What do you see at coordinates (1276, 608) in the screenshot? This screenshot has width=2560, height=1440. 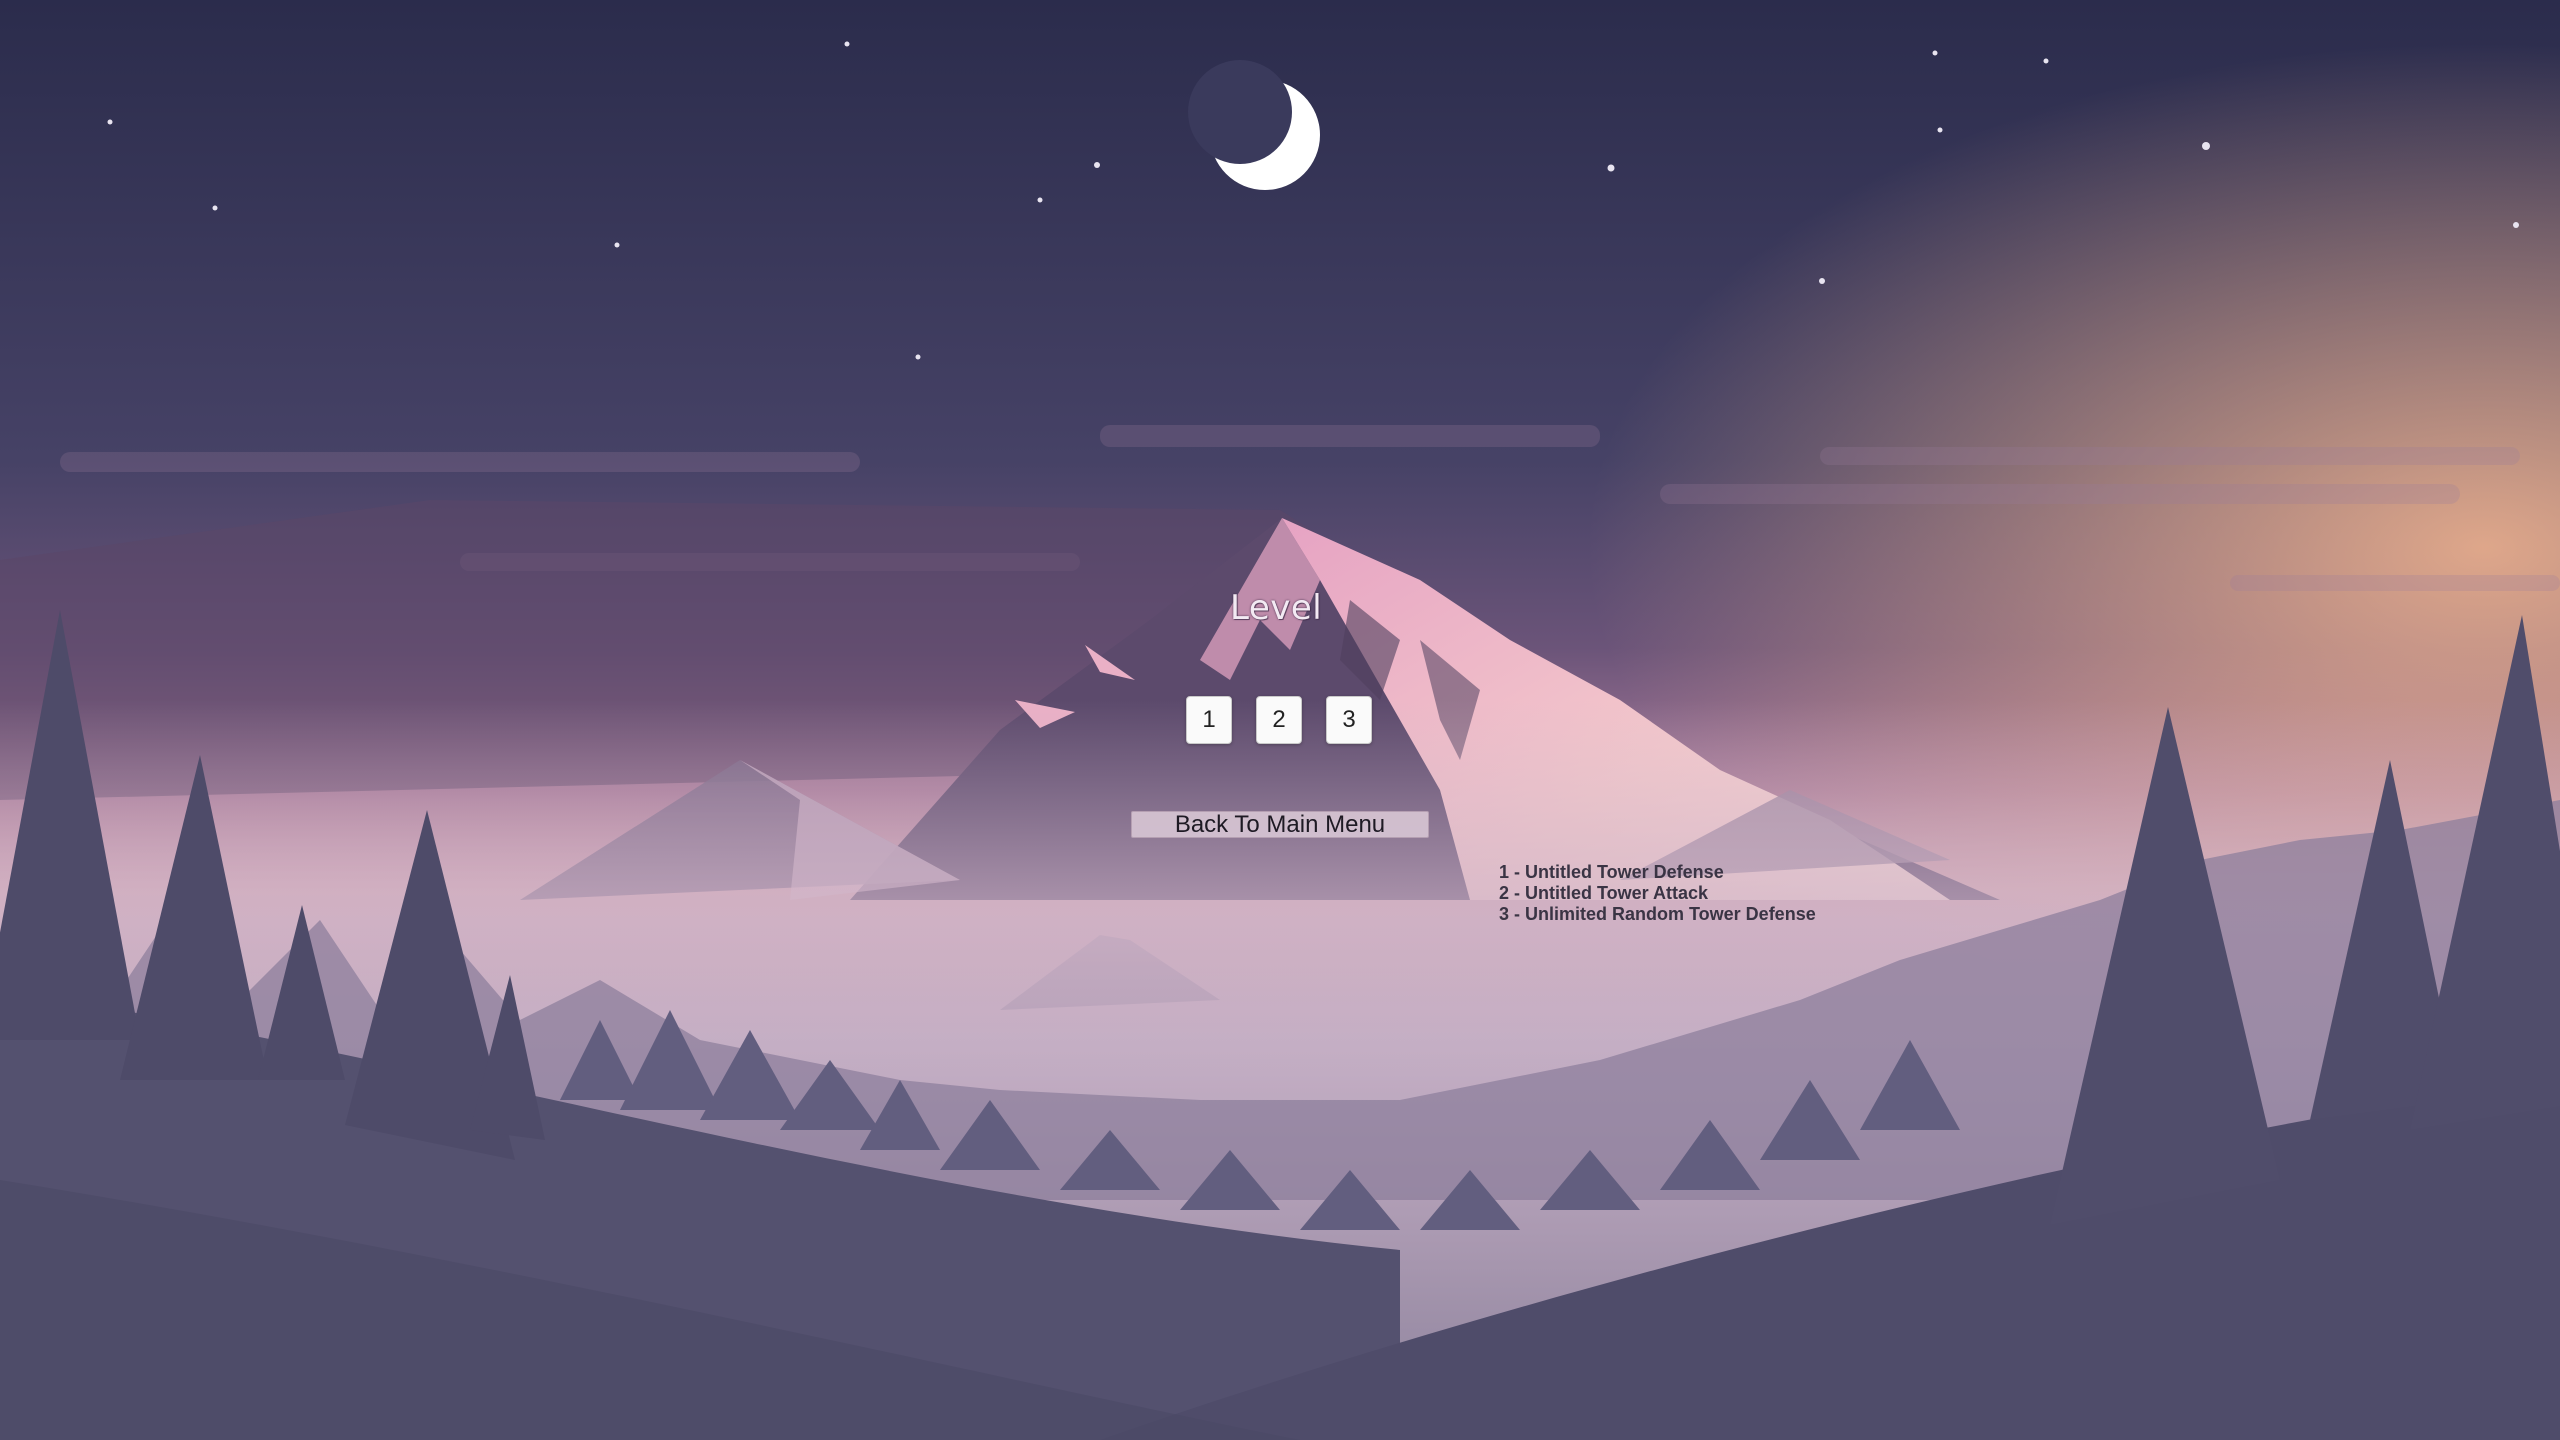 I see `page-title: Level` at bounding box center [1276, 608].